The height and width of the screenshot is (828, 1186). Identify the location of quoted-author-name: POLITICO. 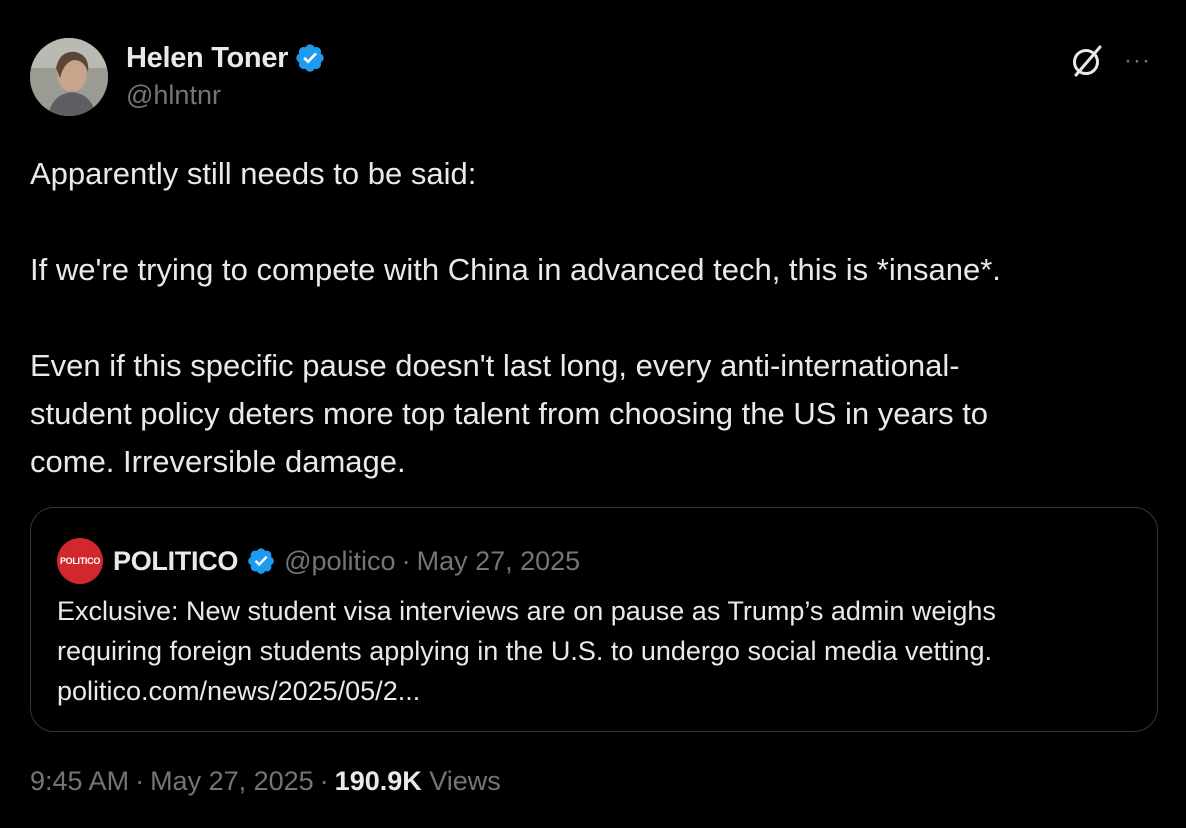
(175, 561).